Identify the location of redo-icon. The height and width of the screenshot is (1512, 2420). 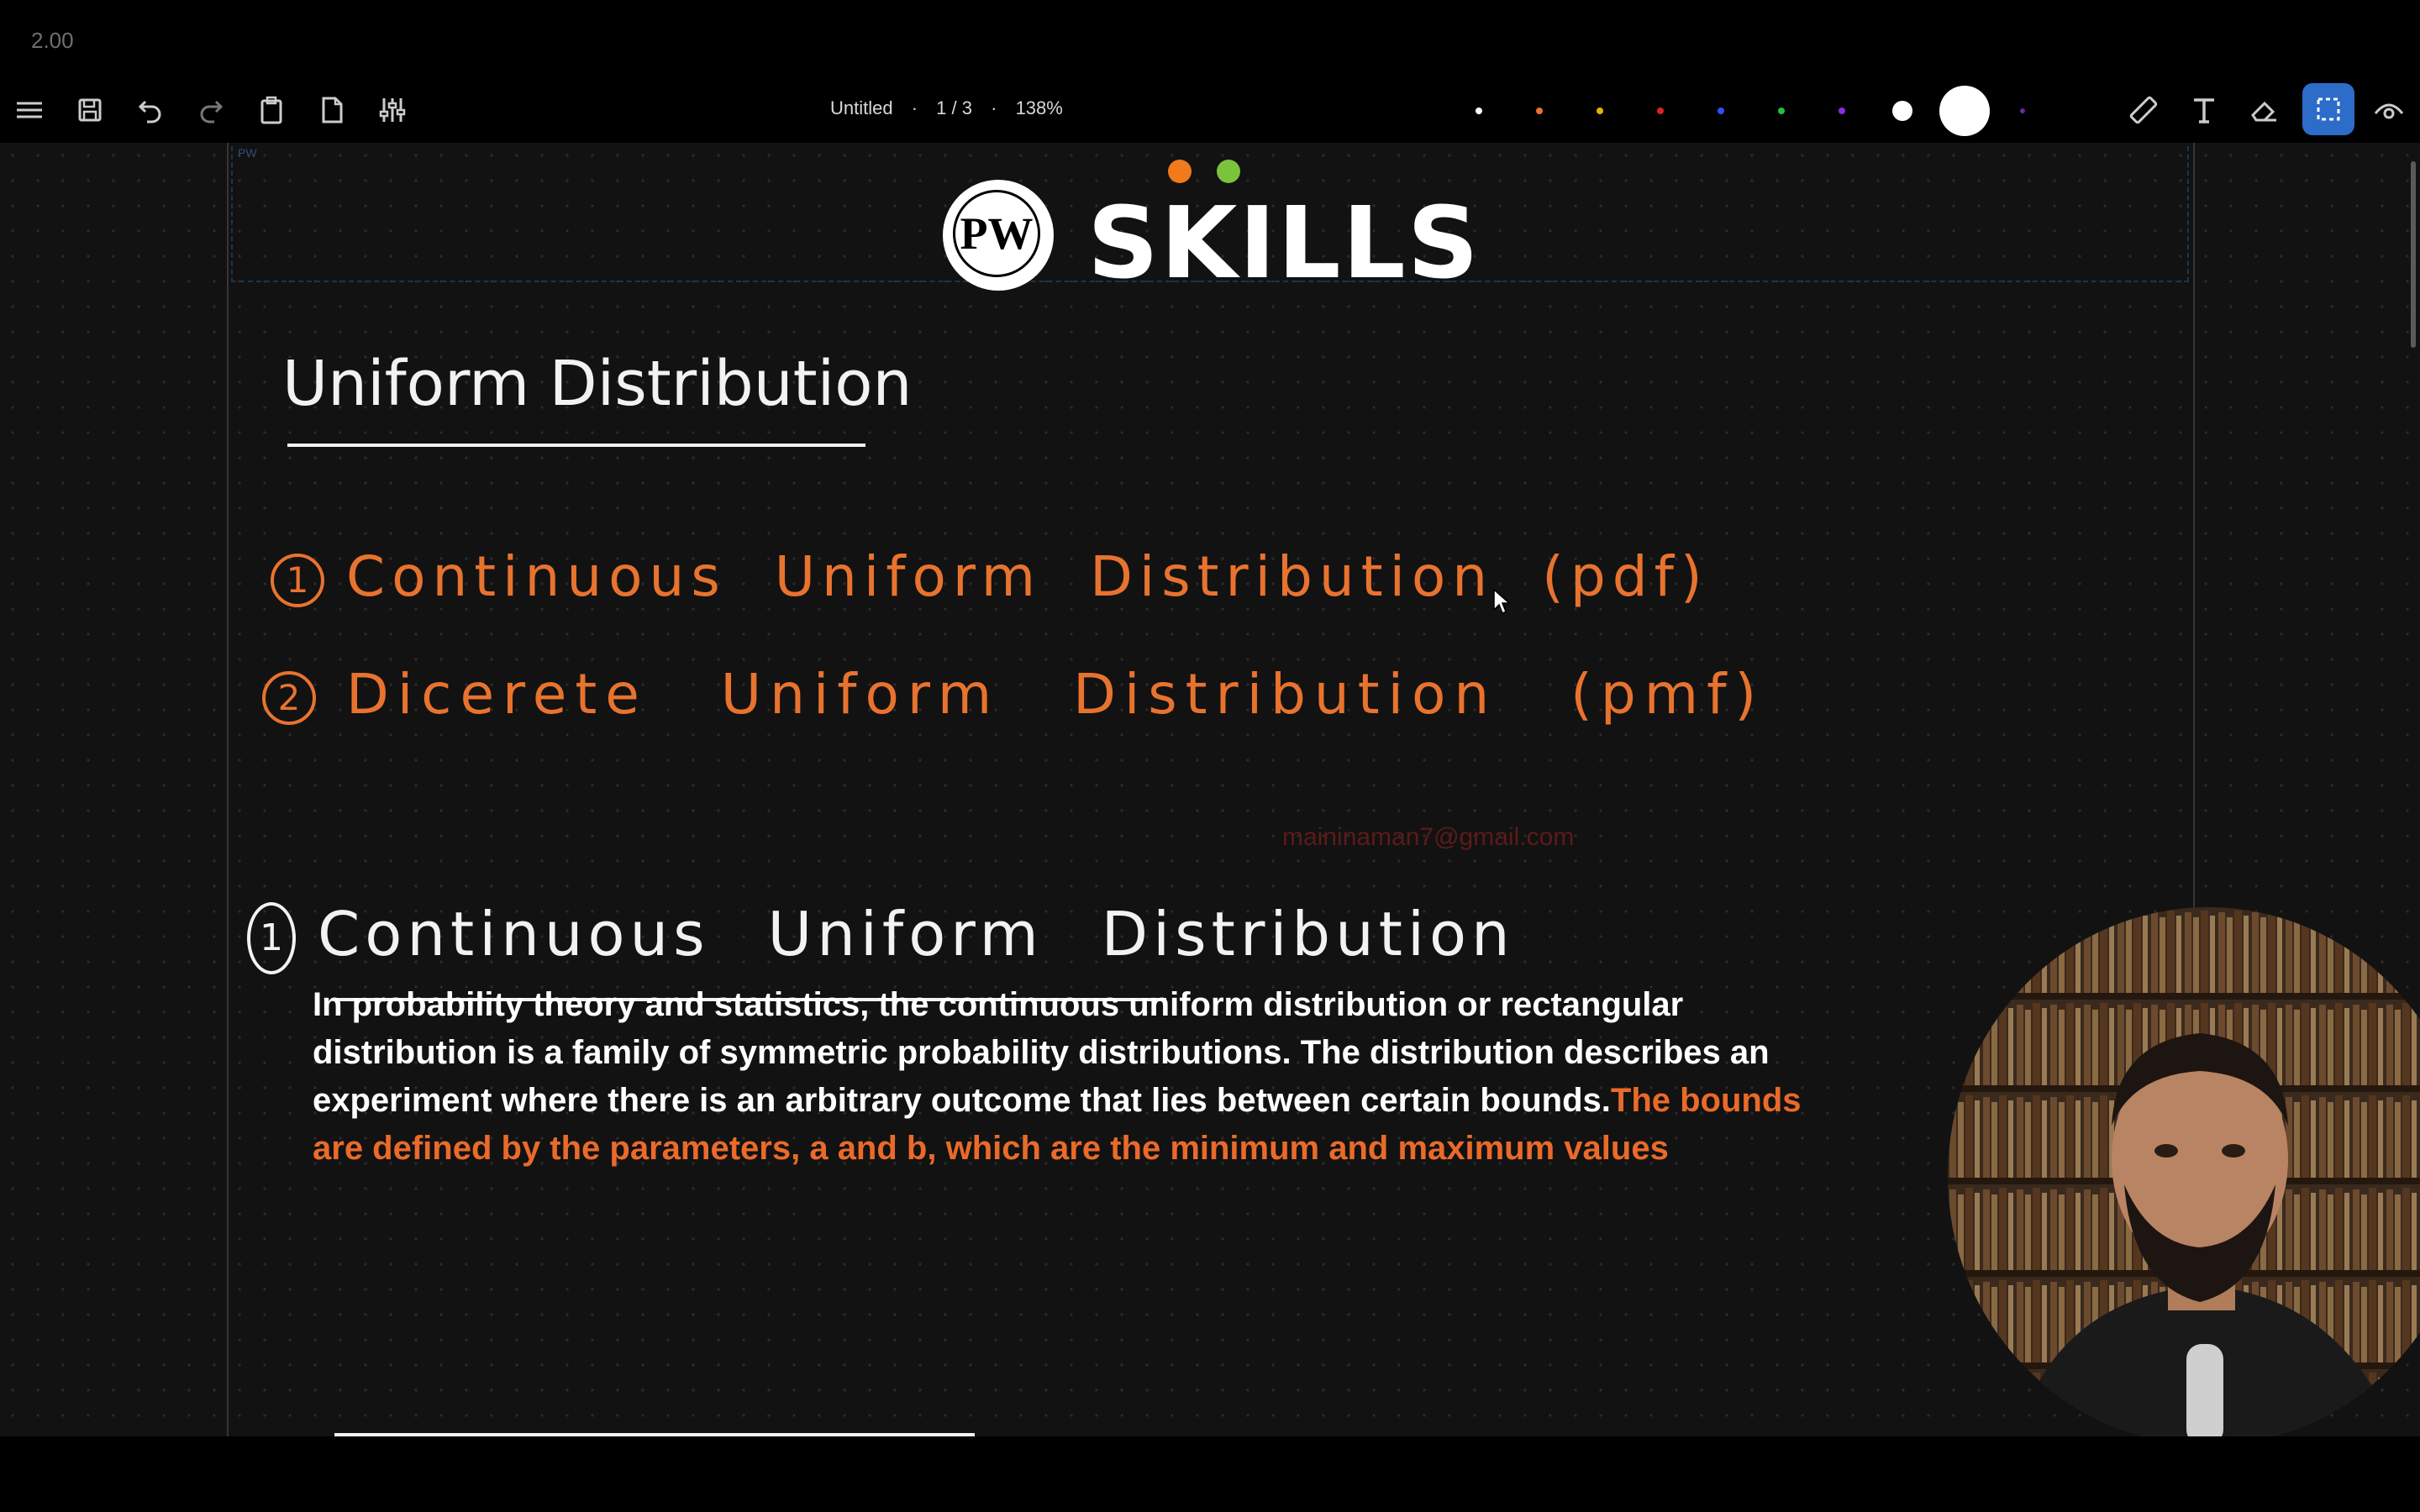
(211, 110).